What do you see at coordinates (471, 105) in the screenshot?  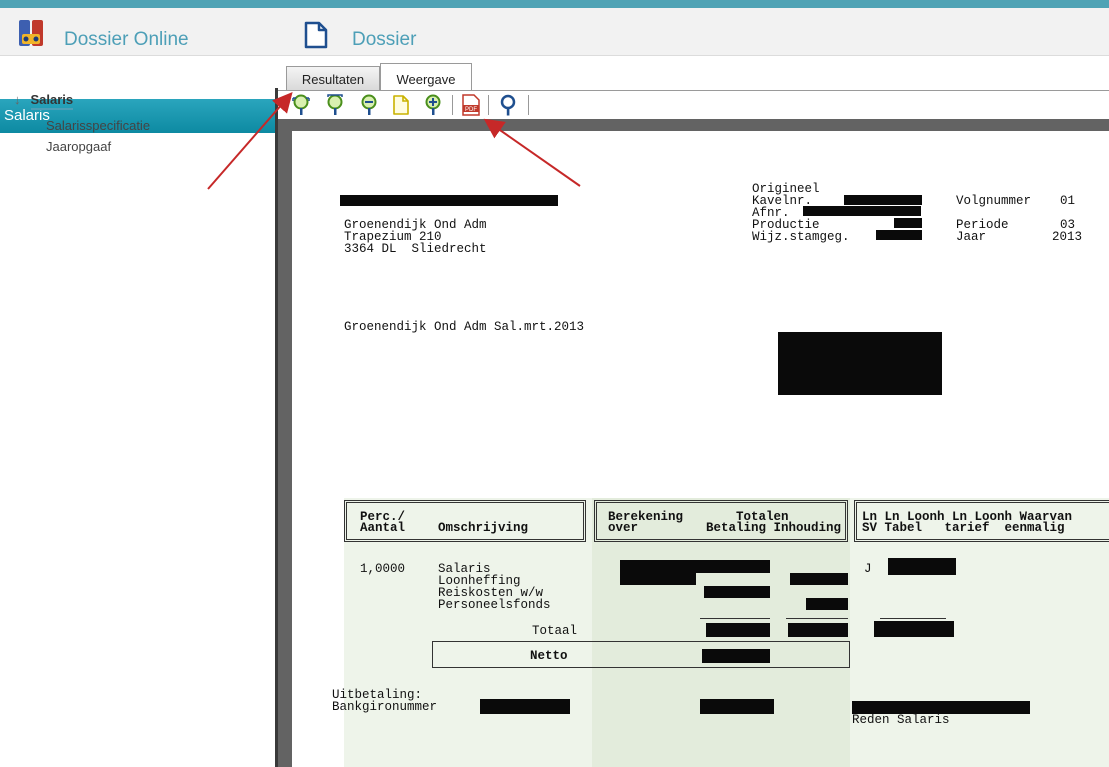 I see `pdf-icon: PDF` at bounding box center [471, 105].